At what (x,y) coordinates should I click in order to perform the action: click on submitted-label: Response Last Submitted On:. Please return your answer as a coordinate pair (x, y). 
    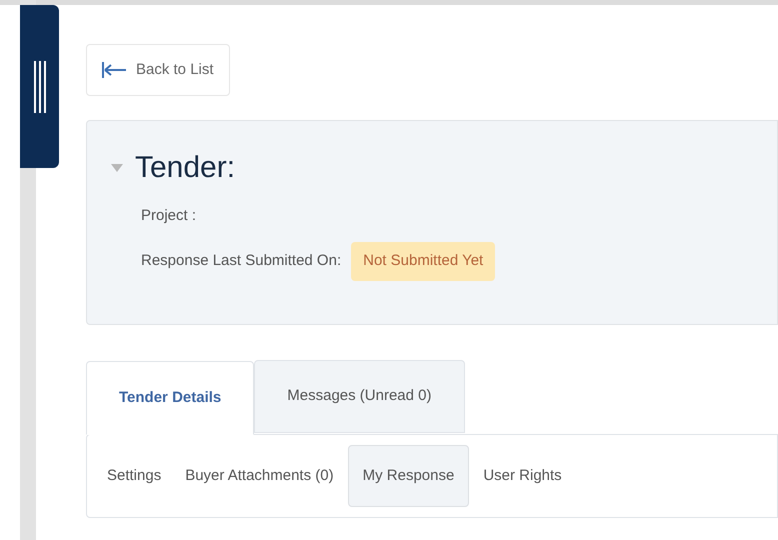
    Looking at the image, I should click on (241, 261).